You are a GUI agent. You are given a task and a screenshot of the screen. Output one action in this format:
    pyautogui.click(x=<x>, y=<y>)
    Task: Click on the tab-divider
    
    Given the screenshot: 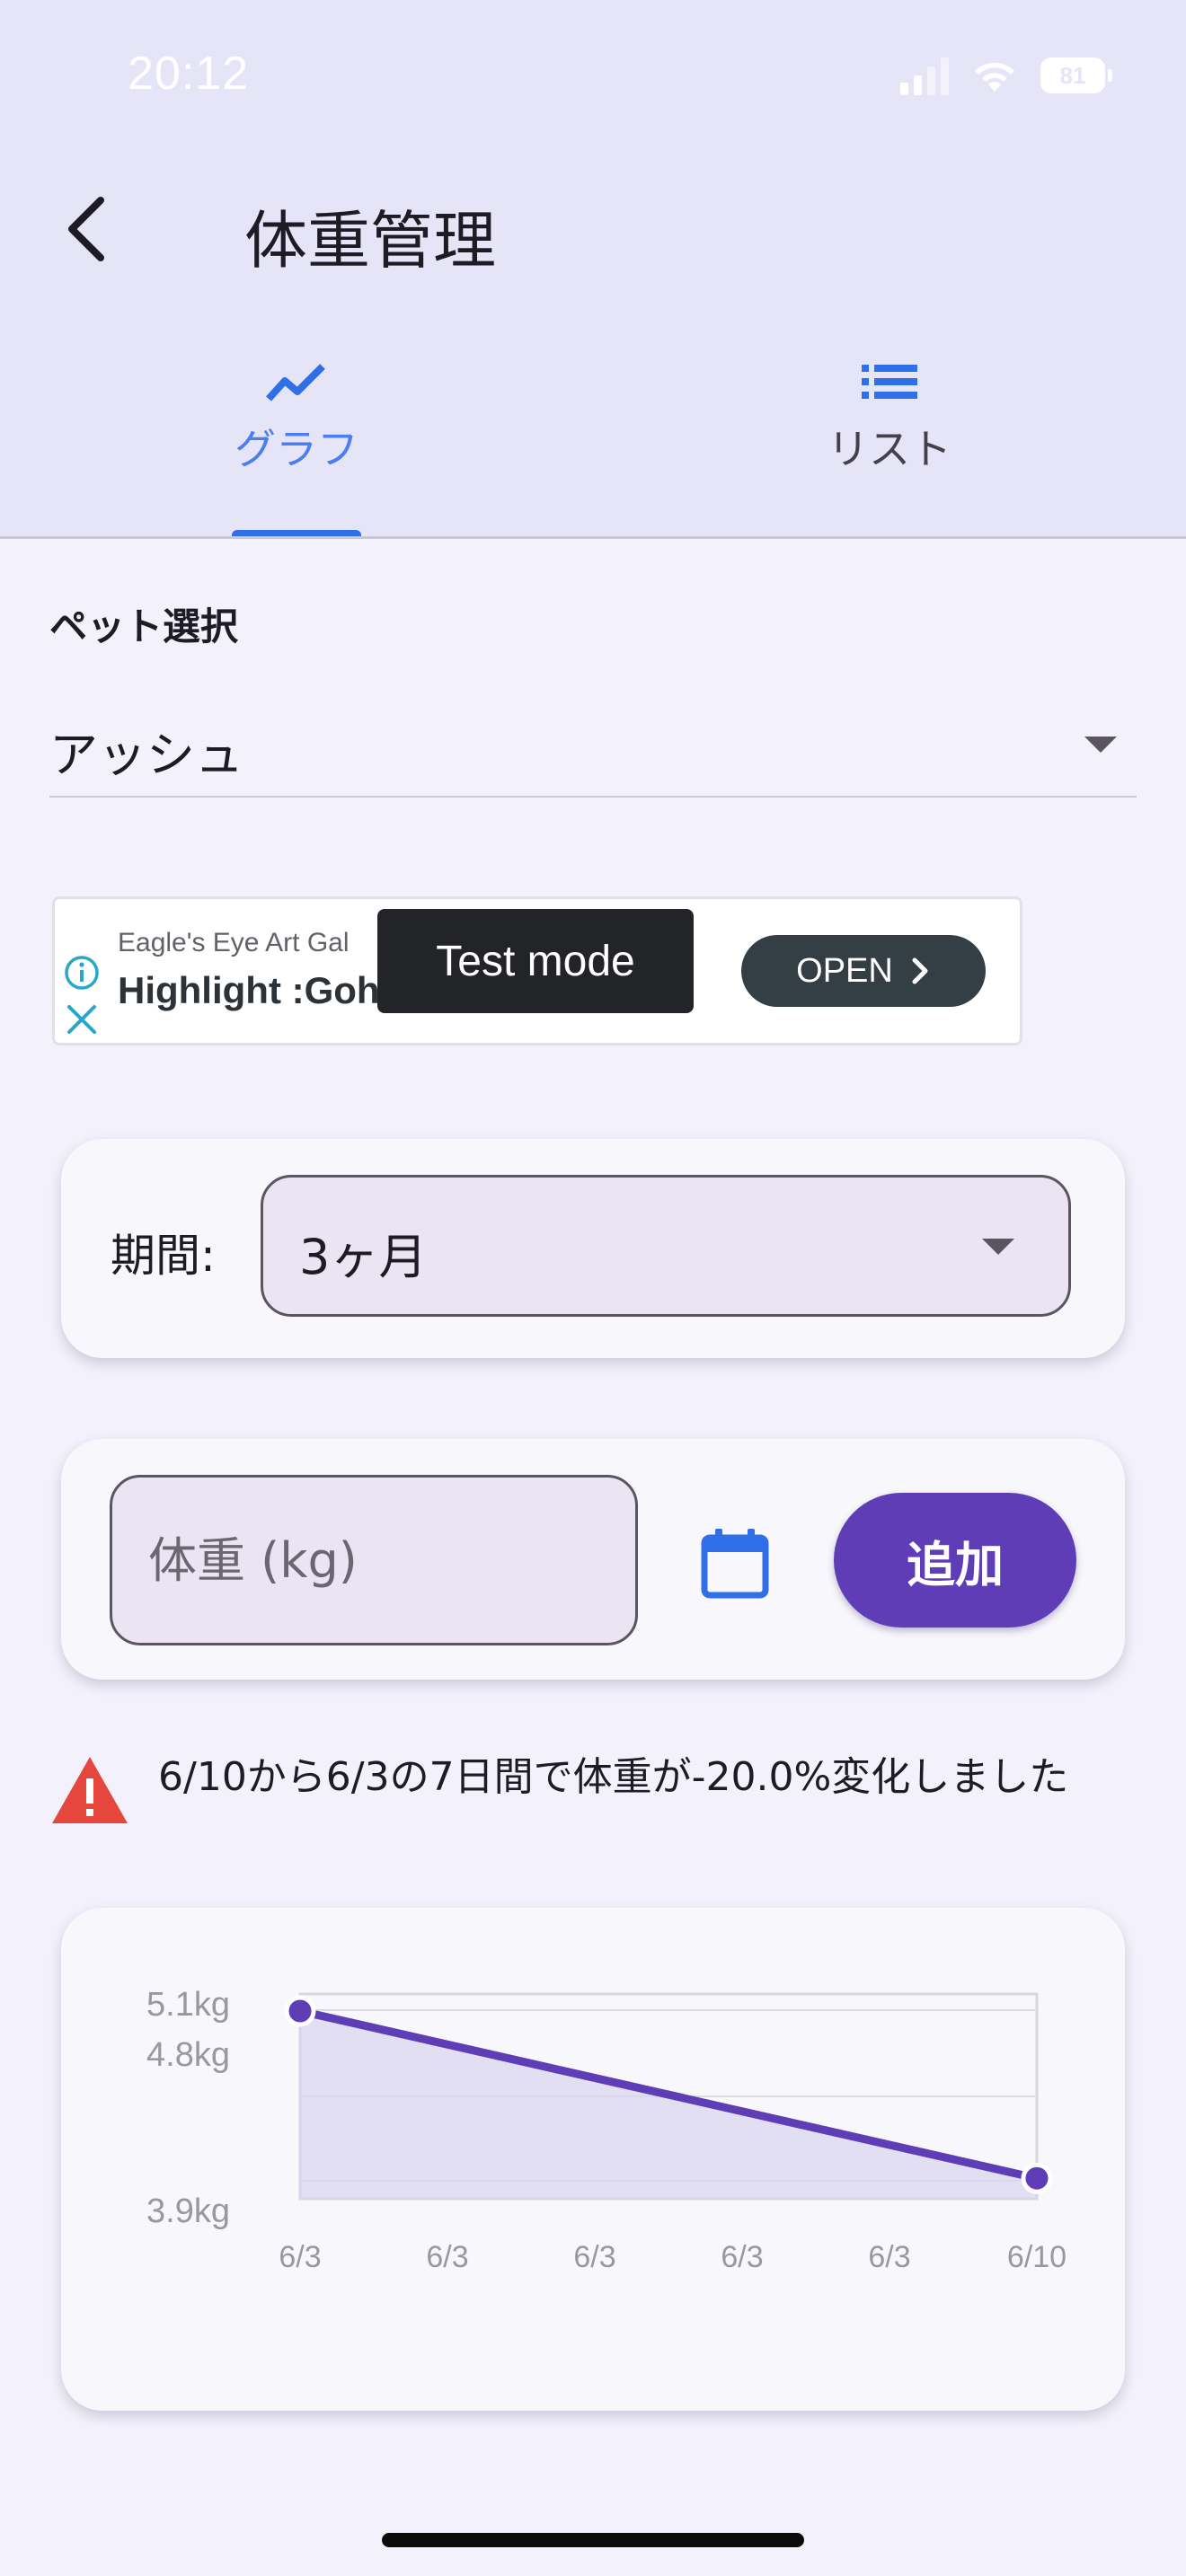 What is the action you would take?
    pyautogui.click(x=593, y=537)
    